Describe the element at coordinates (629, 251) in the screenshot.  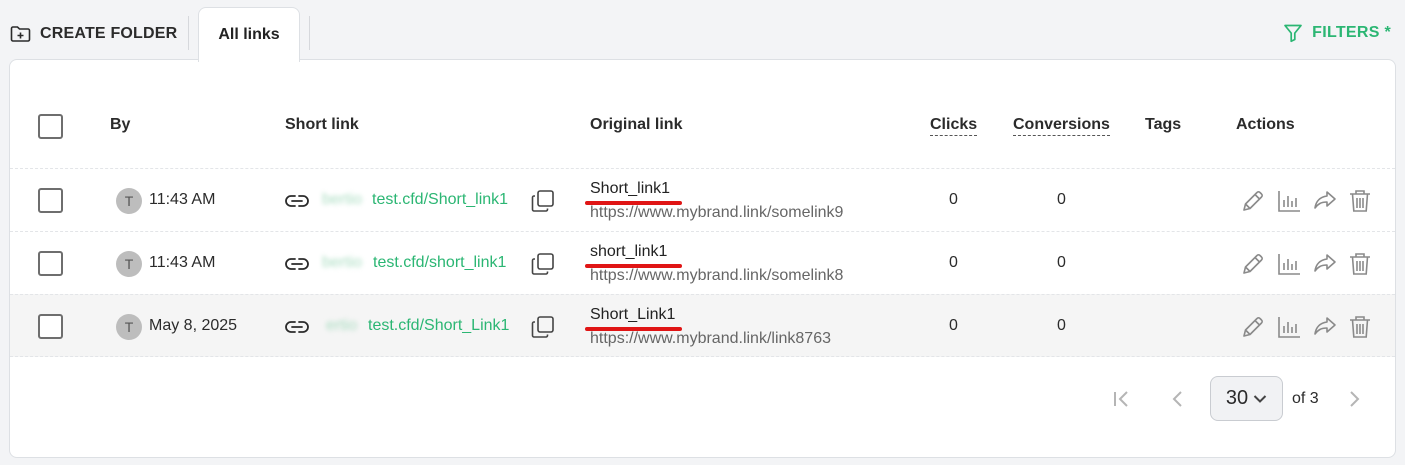
I see `original-link-title: short_link1` at that location.